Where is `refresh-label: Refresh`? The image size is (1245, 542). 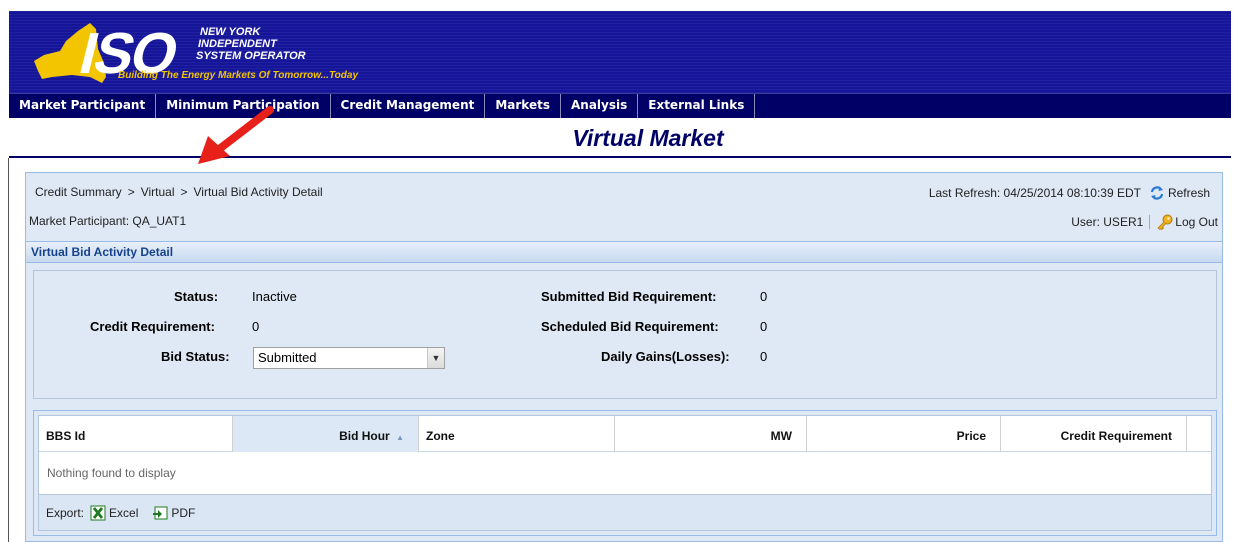 refresh-label: Refresh is located at coordinates (1188, 193).